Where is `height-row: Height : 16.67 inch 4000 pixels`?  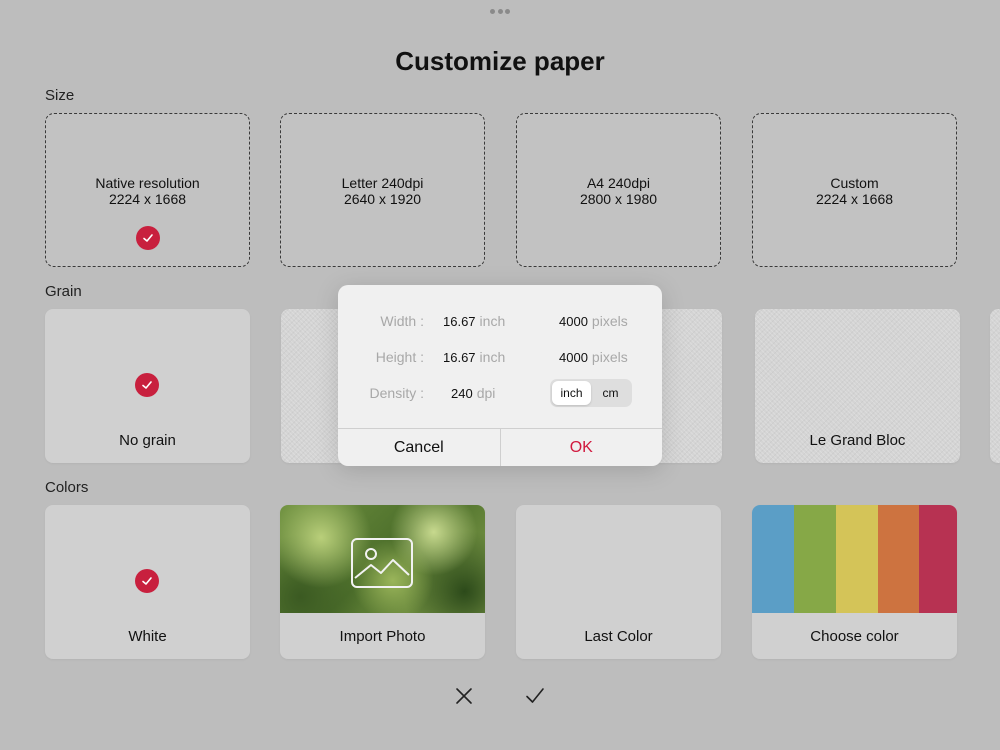
height-row: Height : 16.67 inch 4000 pixels is located at coordinates (500, 359).